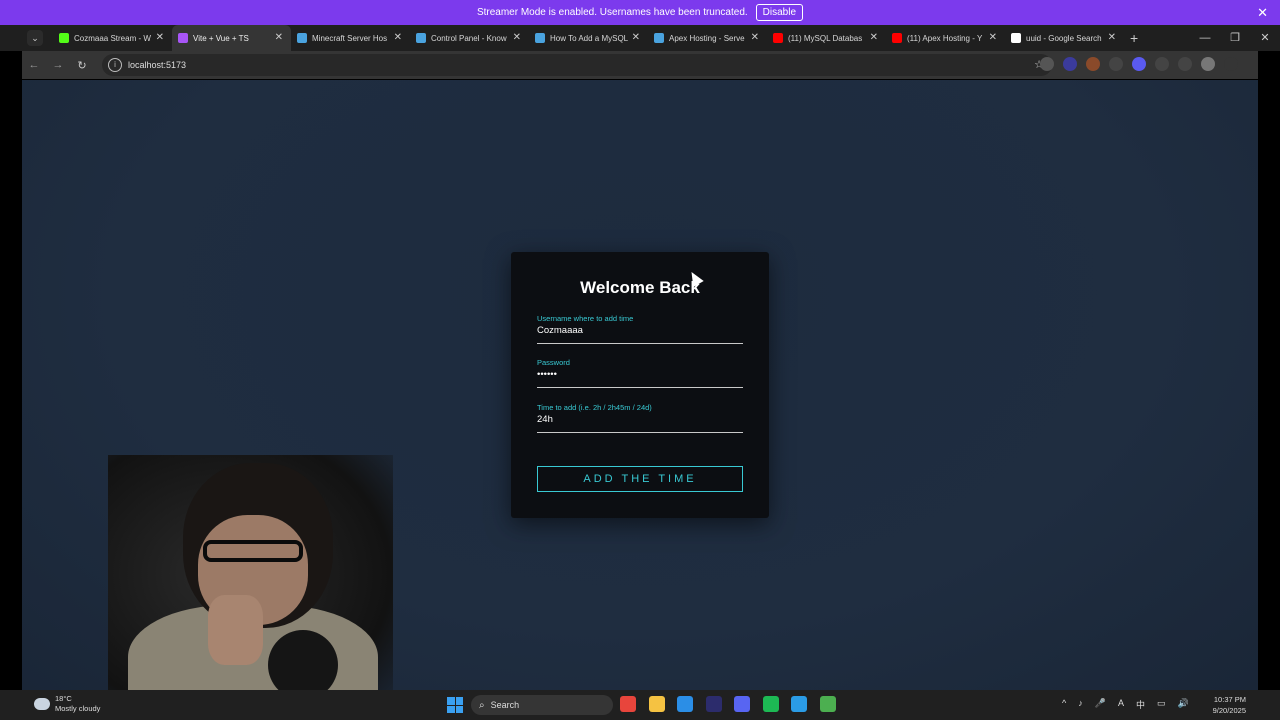 The height and width of the screenshot is (720, 1280). I want to click on discord-icon, so click(742, 704).